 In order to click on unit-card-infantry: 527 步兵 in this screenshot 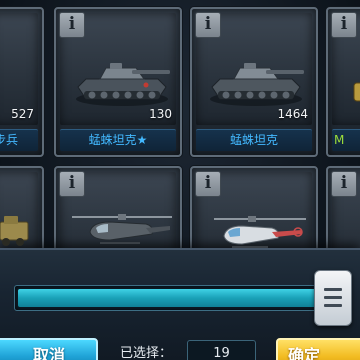, I will do `click(22, 82)`.